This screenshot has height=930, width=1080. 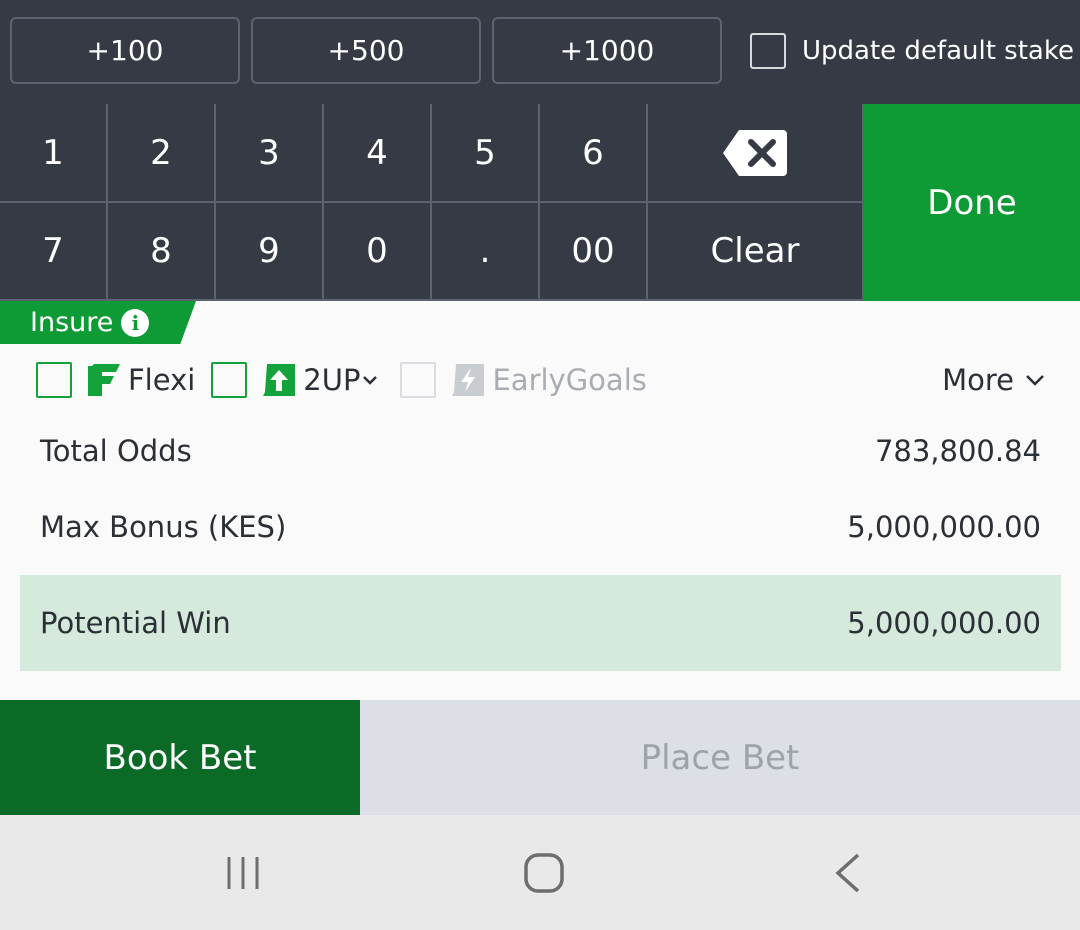 What do you see at coordinates (162, 380) in the screenshot?
I see `flexi-label: Flexi` at bounding box center [162, 380].